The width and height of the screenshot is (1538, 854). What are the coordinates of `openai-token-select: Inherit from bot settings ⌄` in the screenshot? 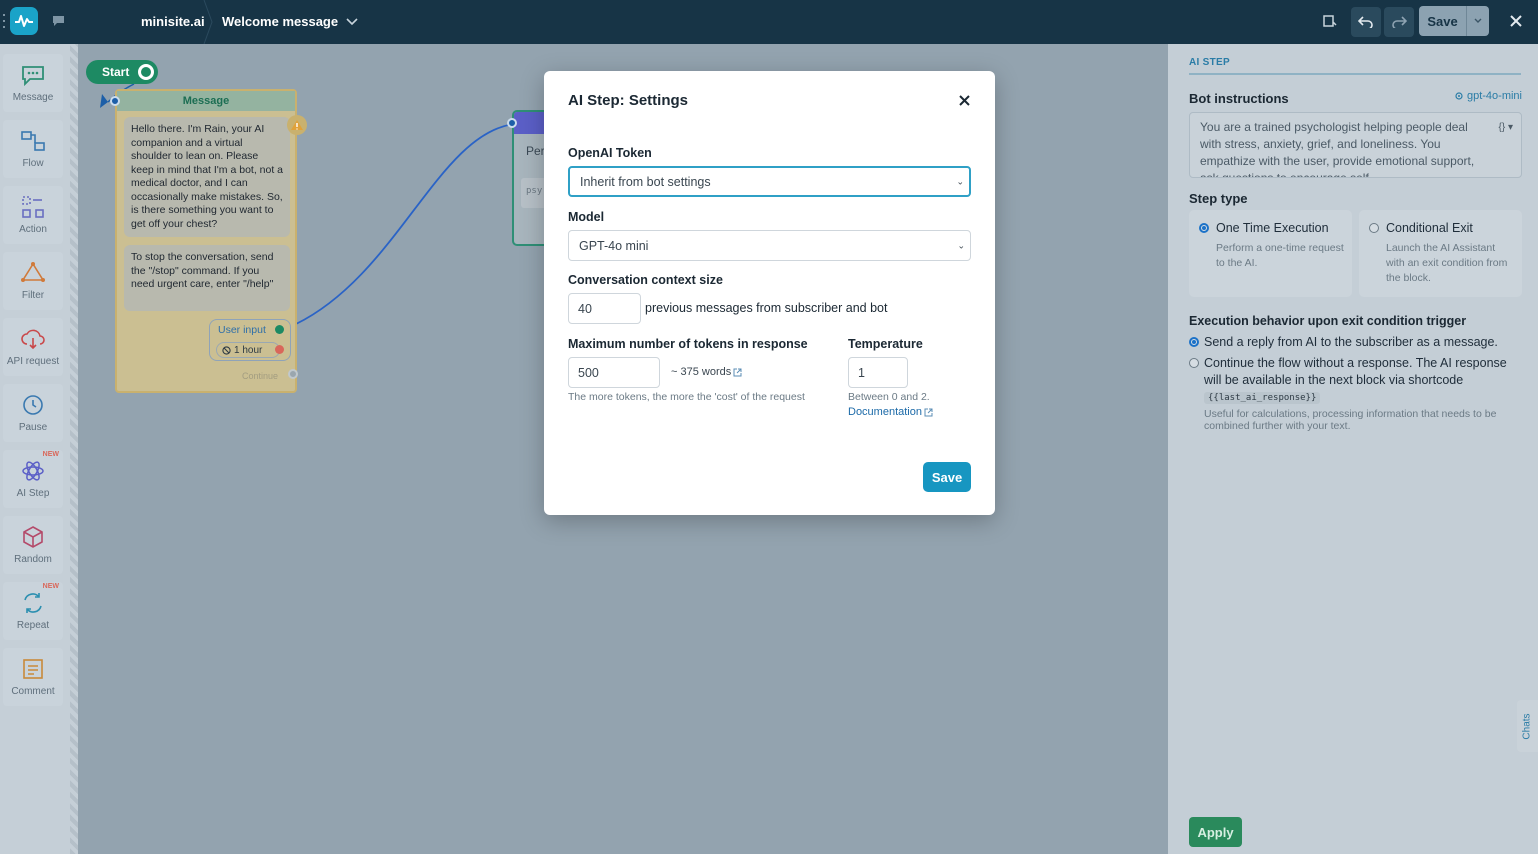 It's located at (769, 181).